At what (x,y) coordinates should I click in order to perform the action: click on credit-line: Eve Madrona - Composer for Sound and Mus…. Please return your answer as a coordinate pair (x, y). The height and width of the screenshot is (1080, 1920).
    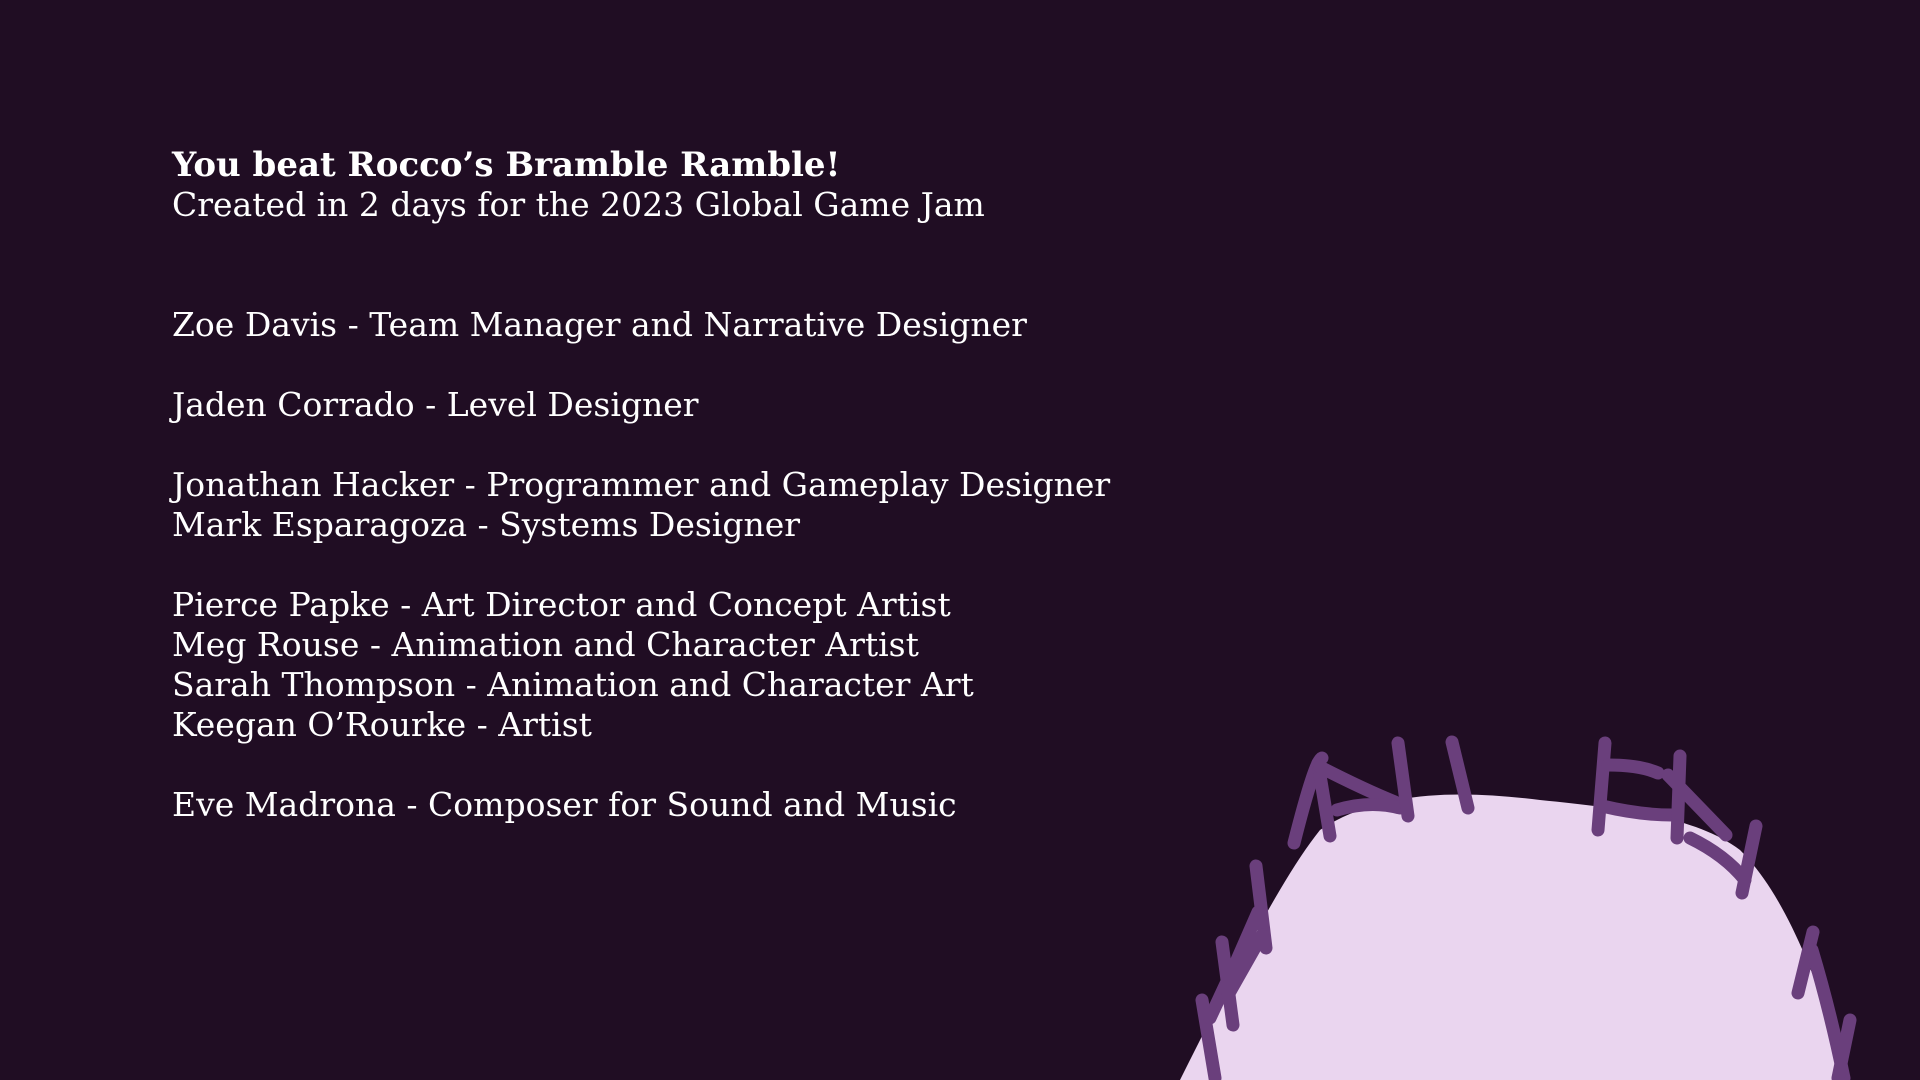
    Looking at the image, I should click on (564, 804).